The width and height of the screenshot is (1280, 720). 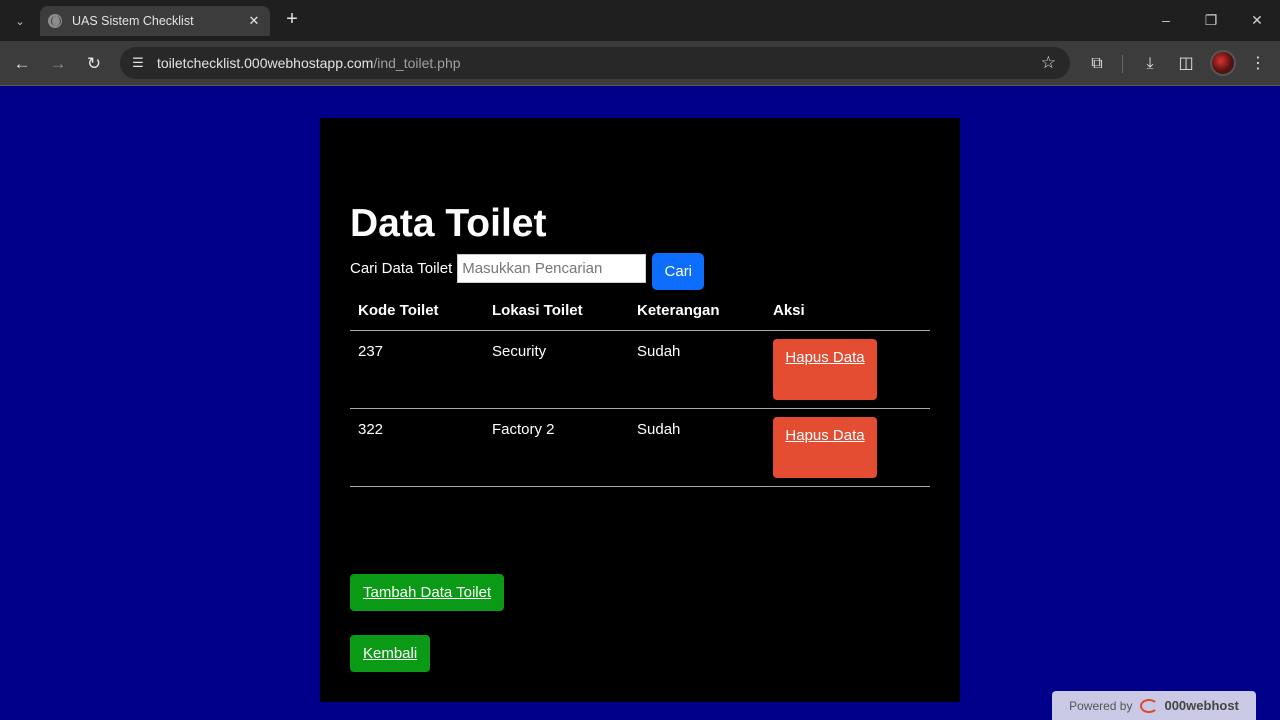 What do you see at coordinates (556, 447) in the screenshot?
I see `cell-lokasi: Factory 2` at bounding box center [556, 447].